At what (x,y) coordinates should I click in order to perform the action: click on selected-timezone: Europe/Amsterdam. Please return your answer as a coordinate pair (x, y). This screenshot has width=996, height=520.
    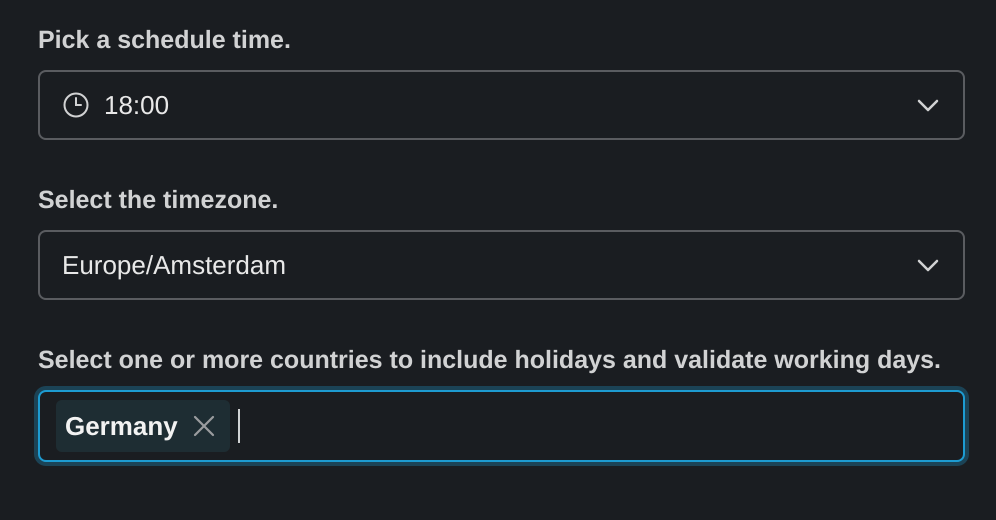
    Looking at the image, I should click on (174, 265).